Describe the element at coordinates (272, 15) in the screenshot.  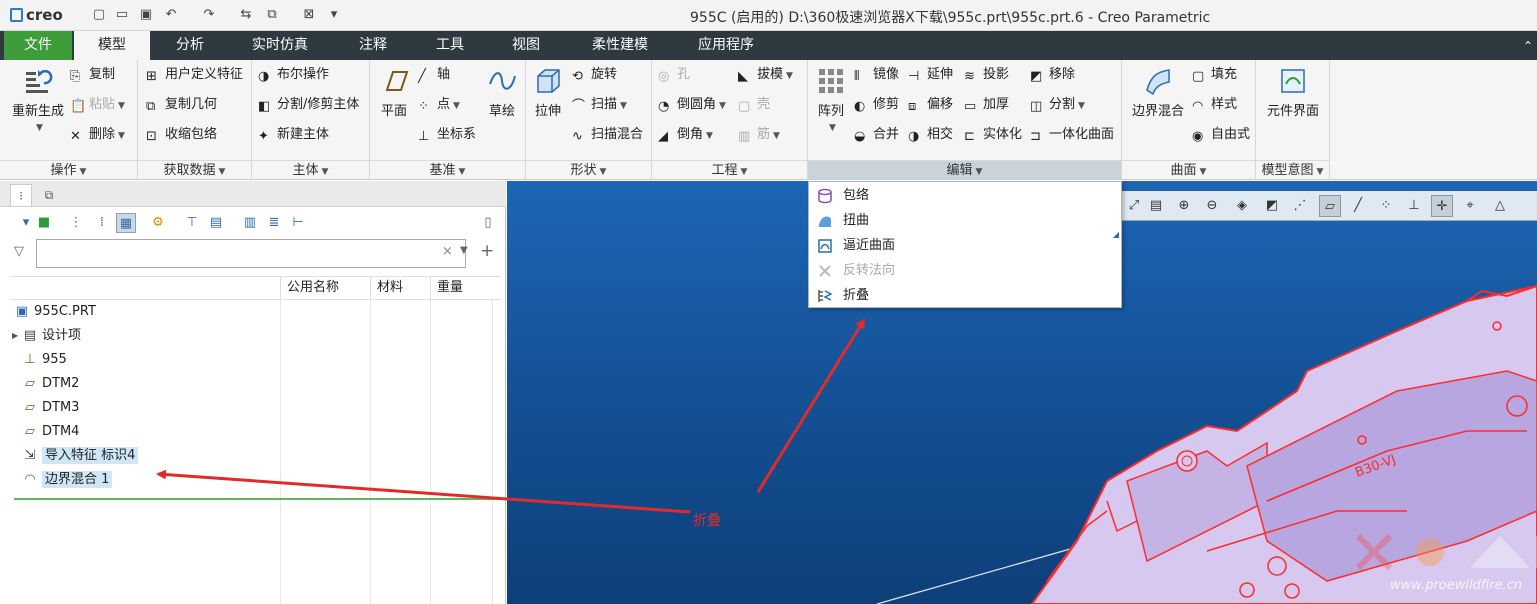
I see `windows-icon: ⧉` at that location.